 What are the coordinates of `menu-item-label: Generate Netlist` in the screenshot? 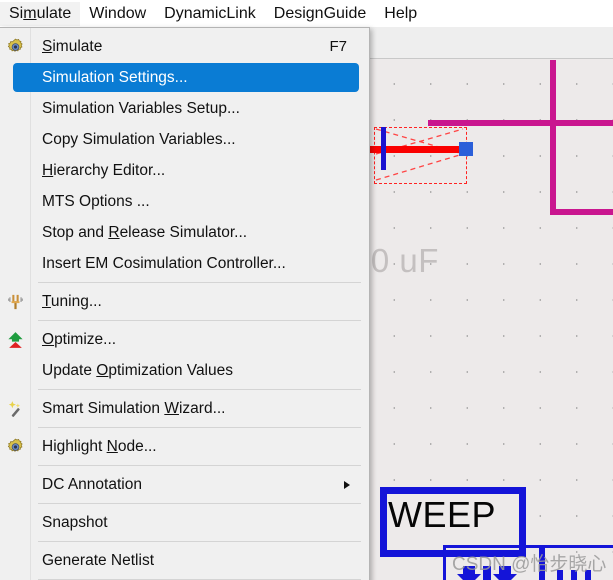 It's located at (98, 560).